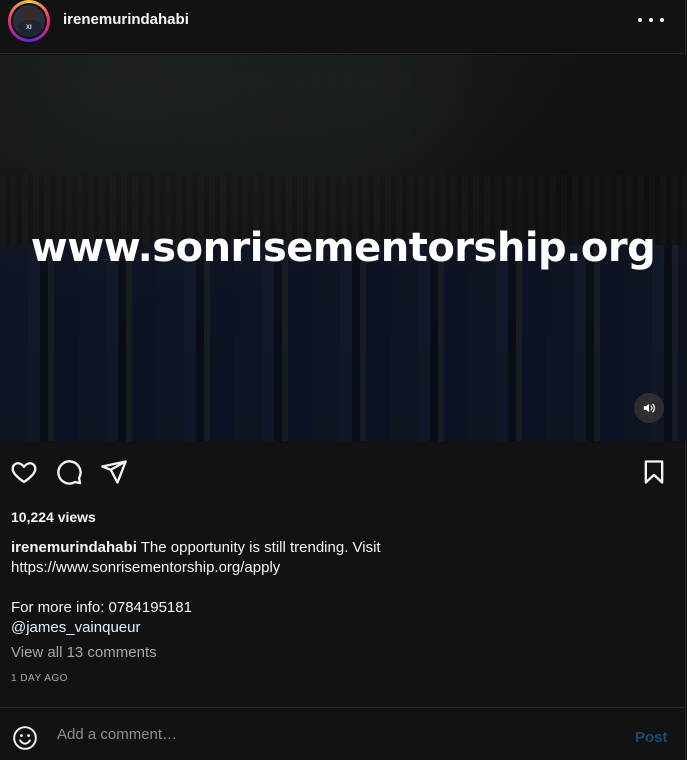 The image size is (687, 760). I want to click on post-username: irenemurindahabi, so click(126, 19).